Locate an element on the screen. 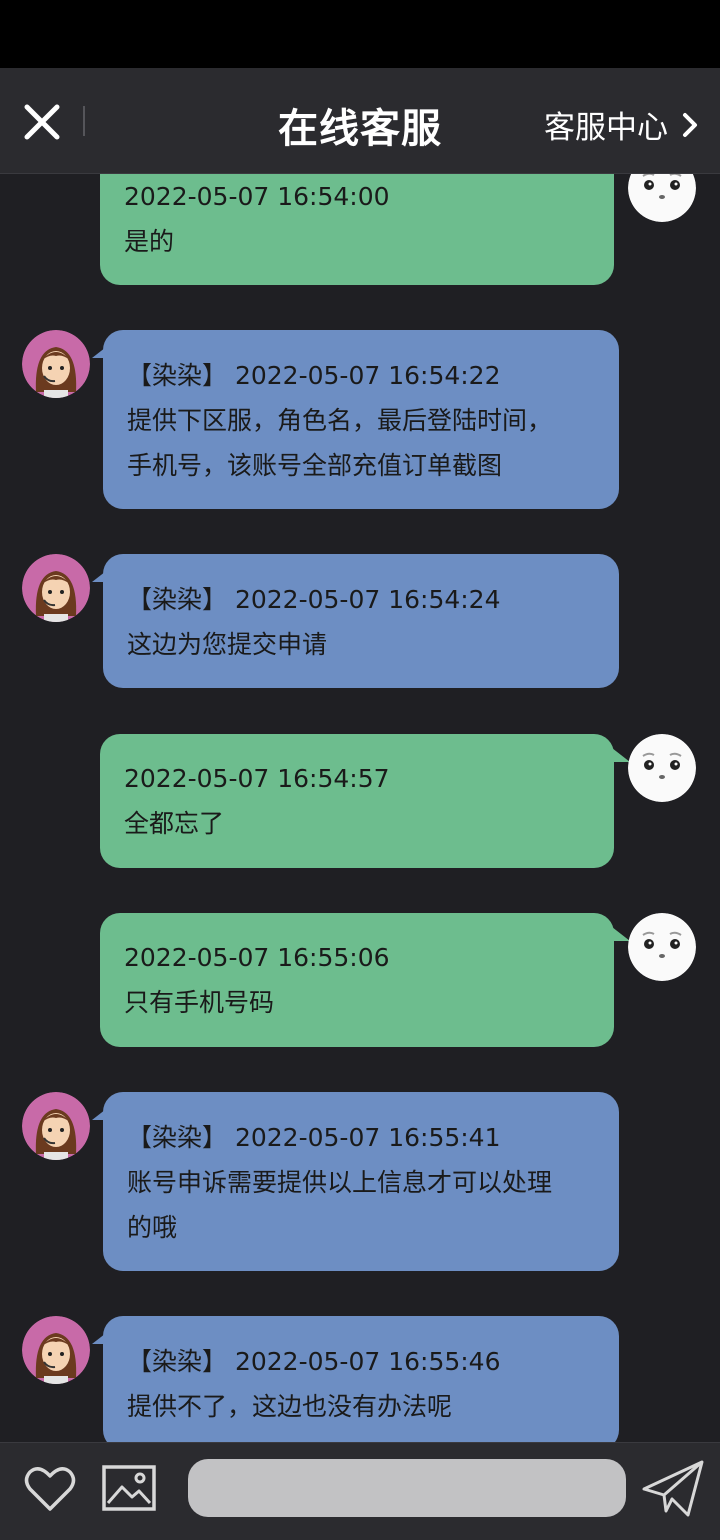 Image resolution: width=720 pixels, height=1540 pixels. message-header: 【染染】 2022-05-07 16:54:22 is located at coordinates (361, 375).